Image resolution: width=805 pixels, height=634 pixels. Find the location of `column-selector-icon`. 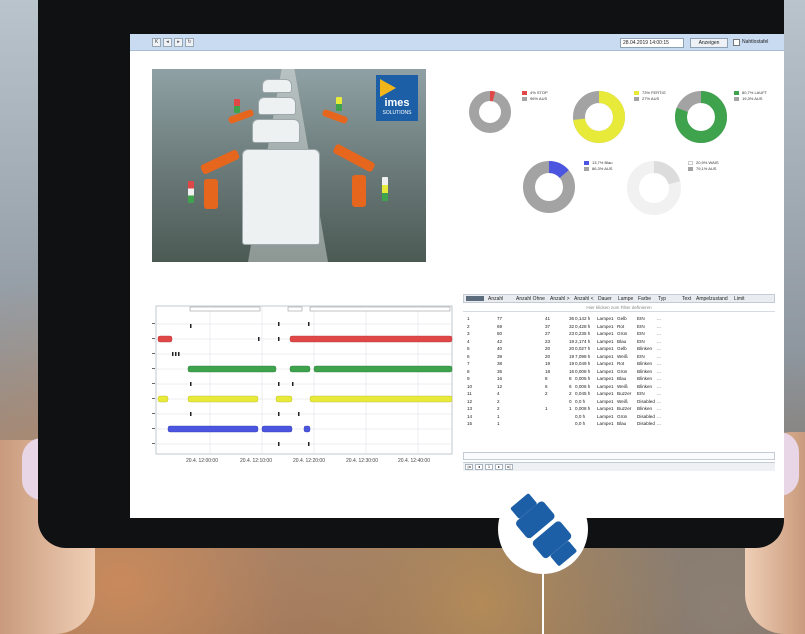

column-selector-icon is located at coordinates (475, 298).